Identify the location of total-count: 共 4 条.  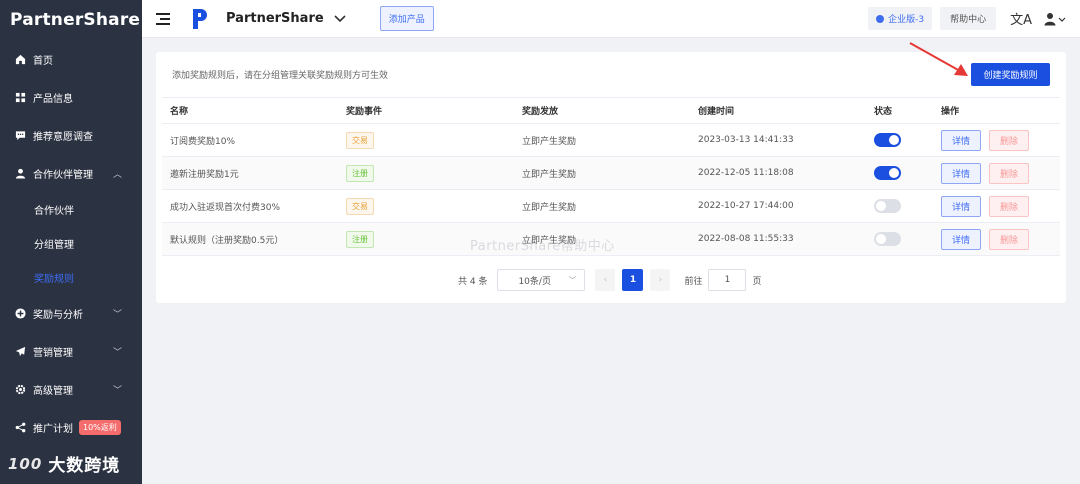
(473, 281).